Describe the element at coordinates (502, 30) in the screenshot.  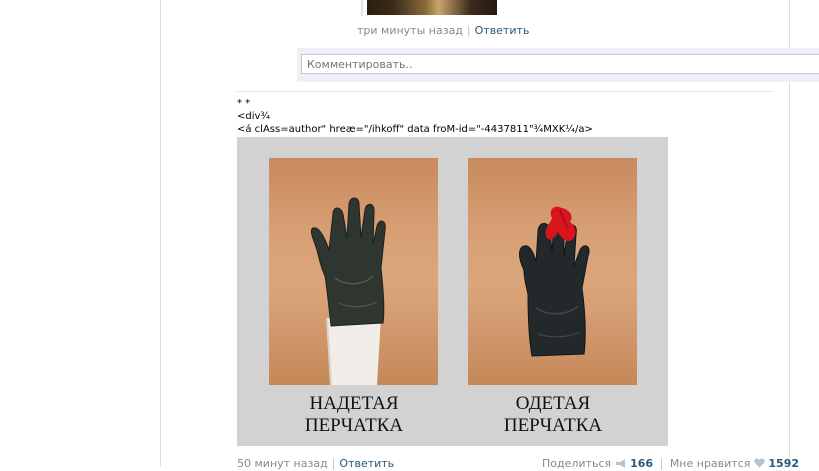
I see `previous-post-reply-link: Ответить` at that location.